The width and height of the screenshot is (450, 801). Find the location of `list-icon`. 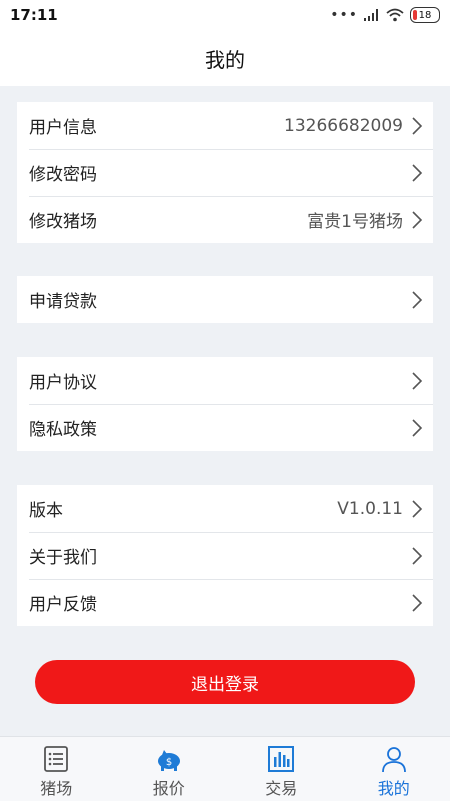

list-icon is located at coordinates (56, 759).